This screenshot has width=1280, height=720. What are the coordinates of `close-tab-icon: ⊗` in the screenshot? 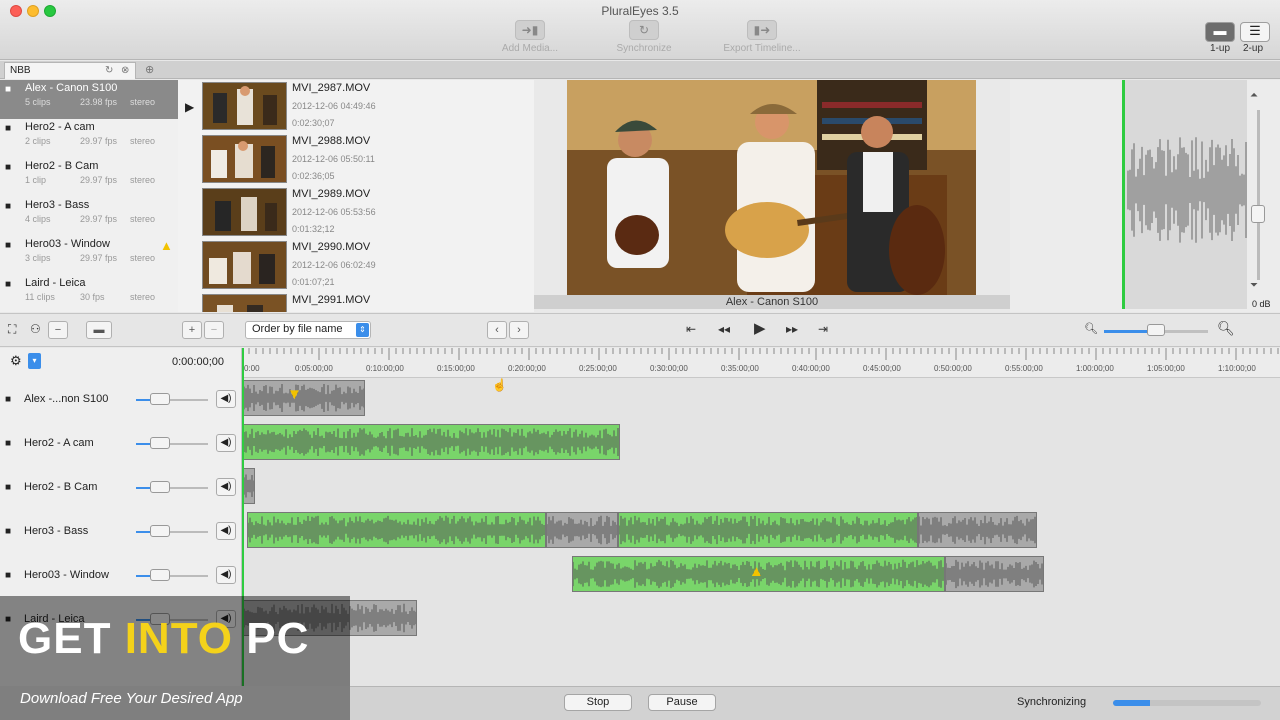 It's located at (125, 70).